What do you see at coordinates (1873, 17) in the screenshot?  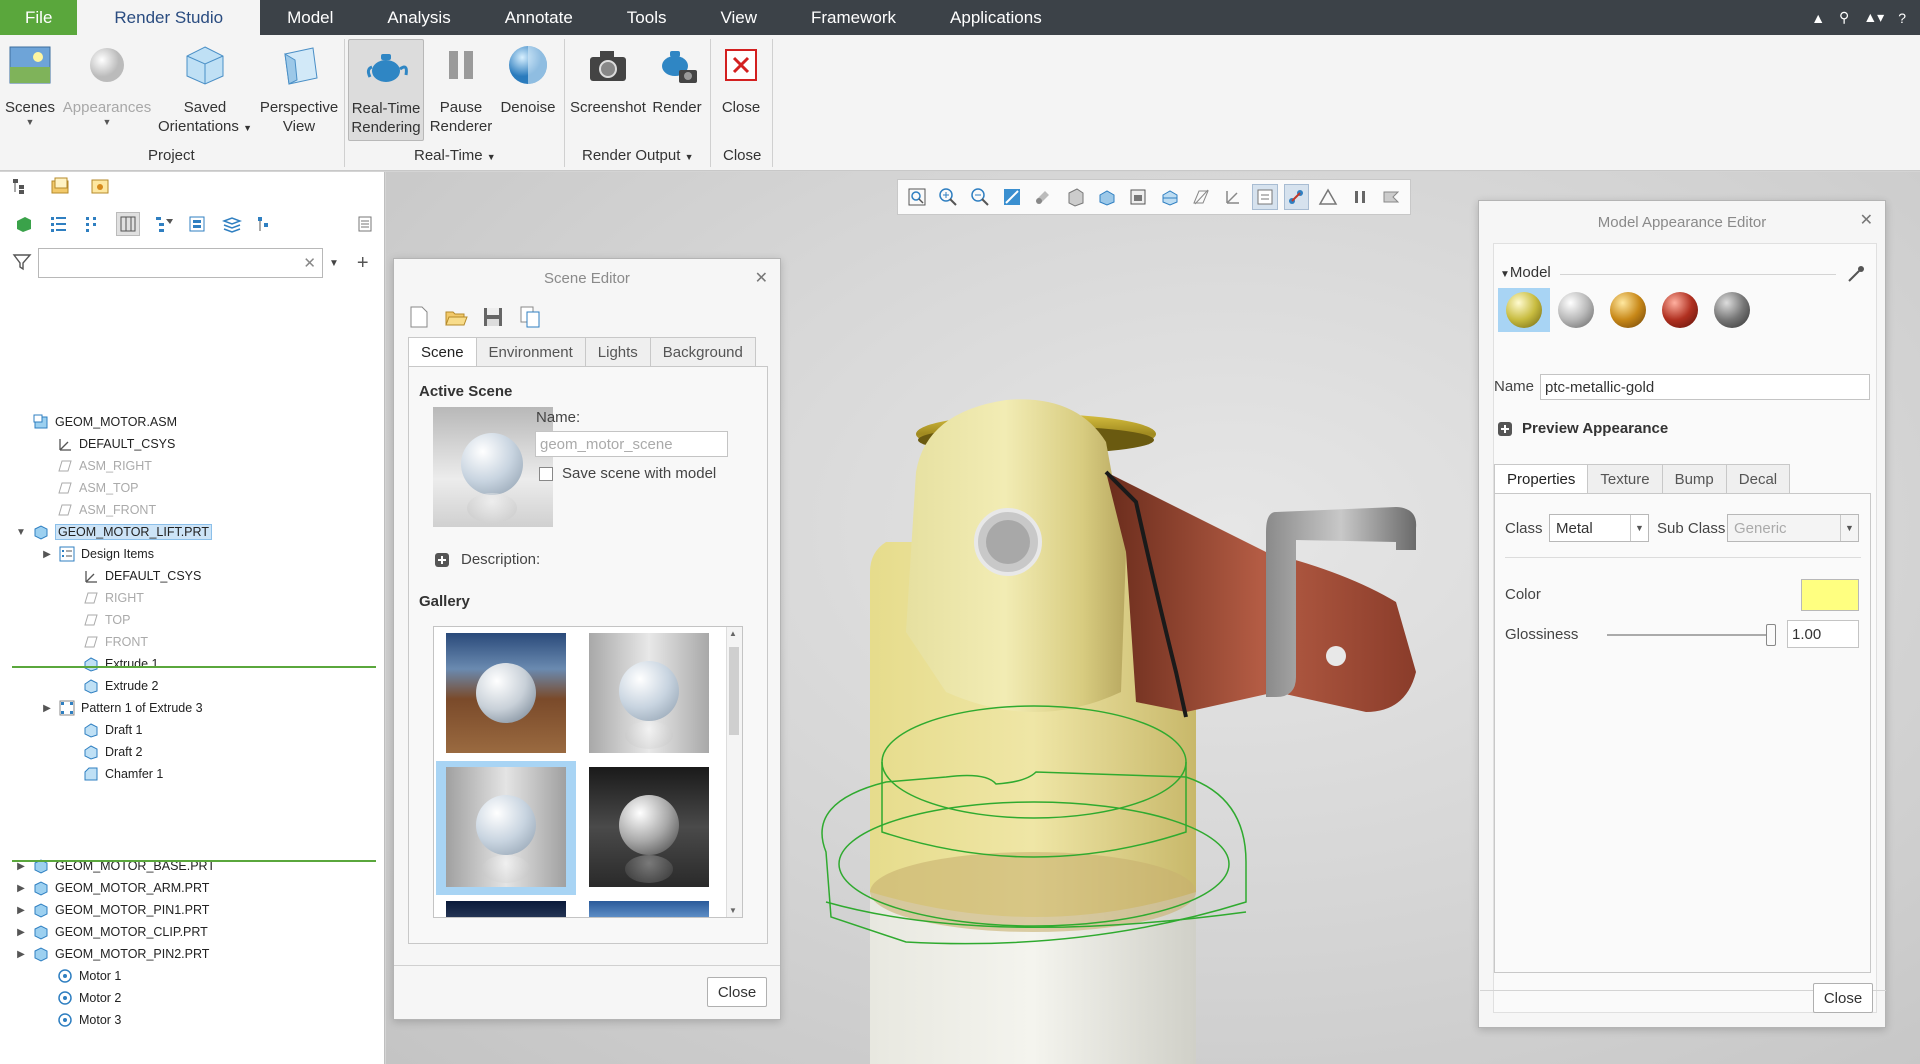 I see `community-icon: ▲▾` at bounding box center [1873, 17].